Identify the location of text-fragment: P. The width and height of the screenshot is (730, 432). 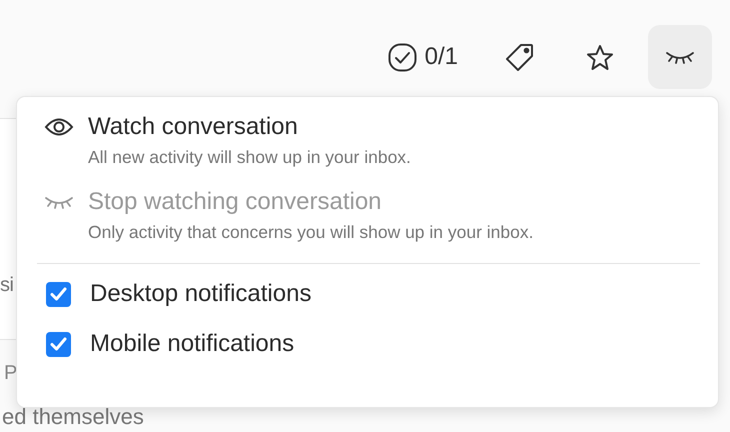
(11, 373).